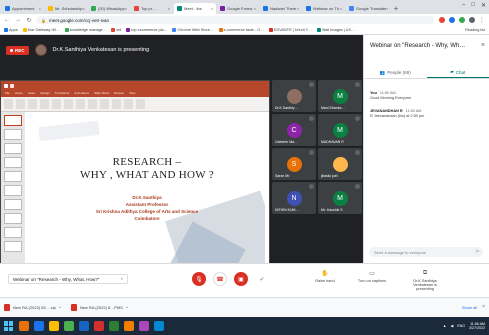  What do you see at coordinates (23, 8) in the screenshot?
I see `browser-tab: Appointment ×` at bounding box center [23, 8].